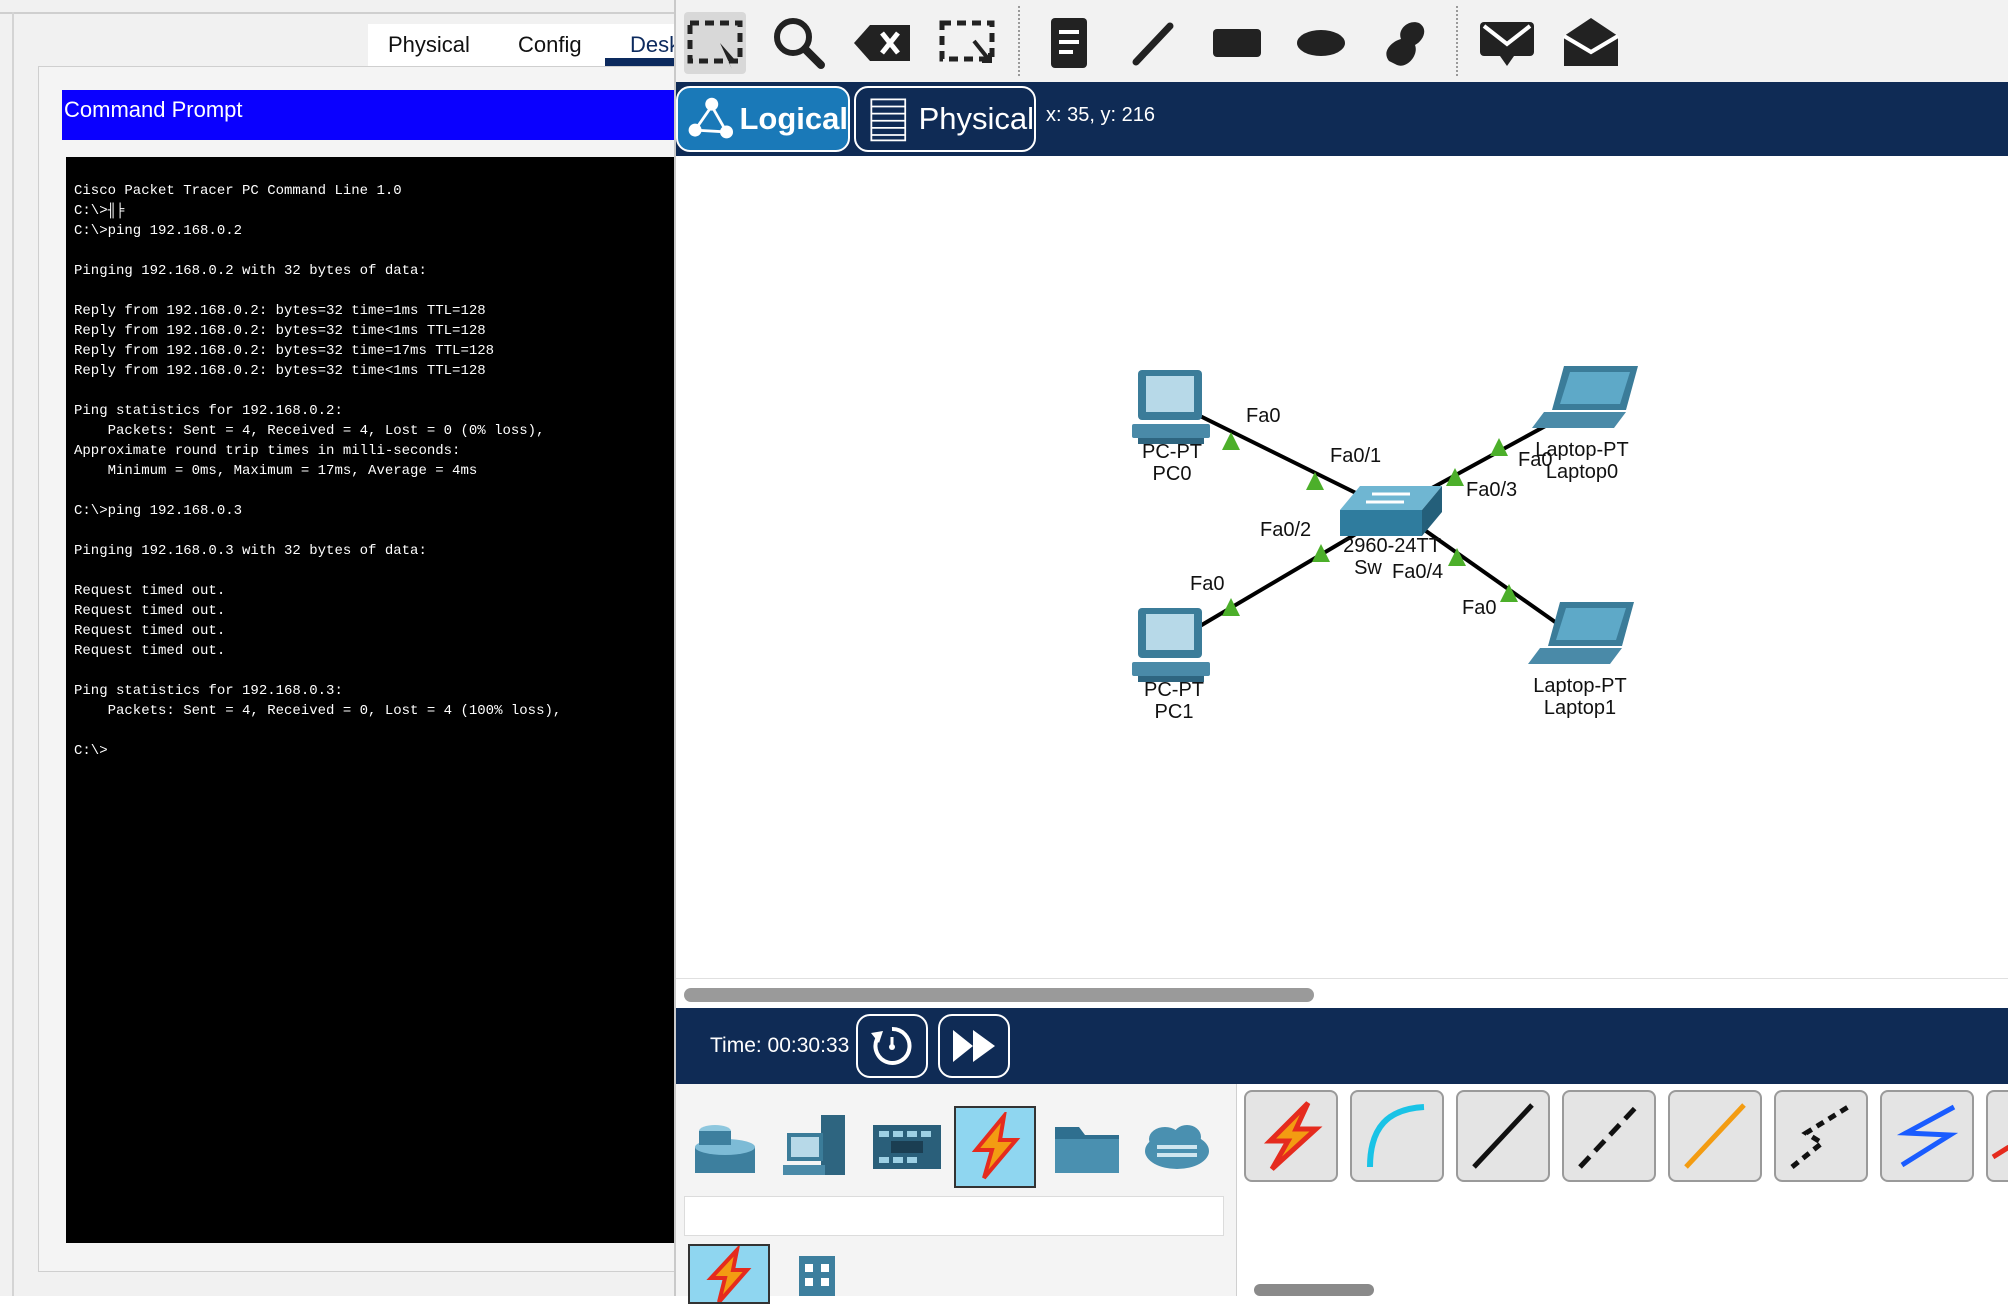  What do you see at coordinates (1207, 584) in the screenshot?
I see `pc1-port-label: Fa0` at bounding box center [1207, 584].